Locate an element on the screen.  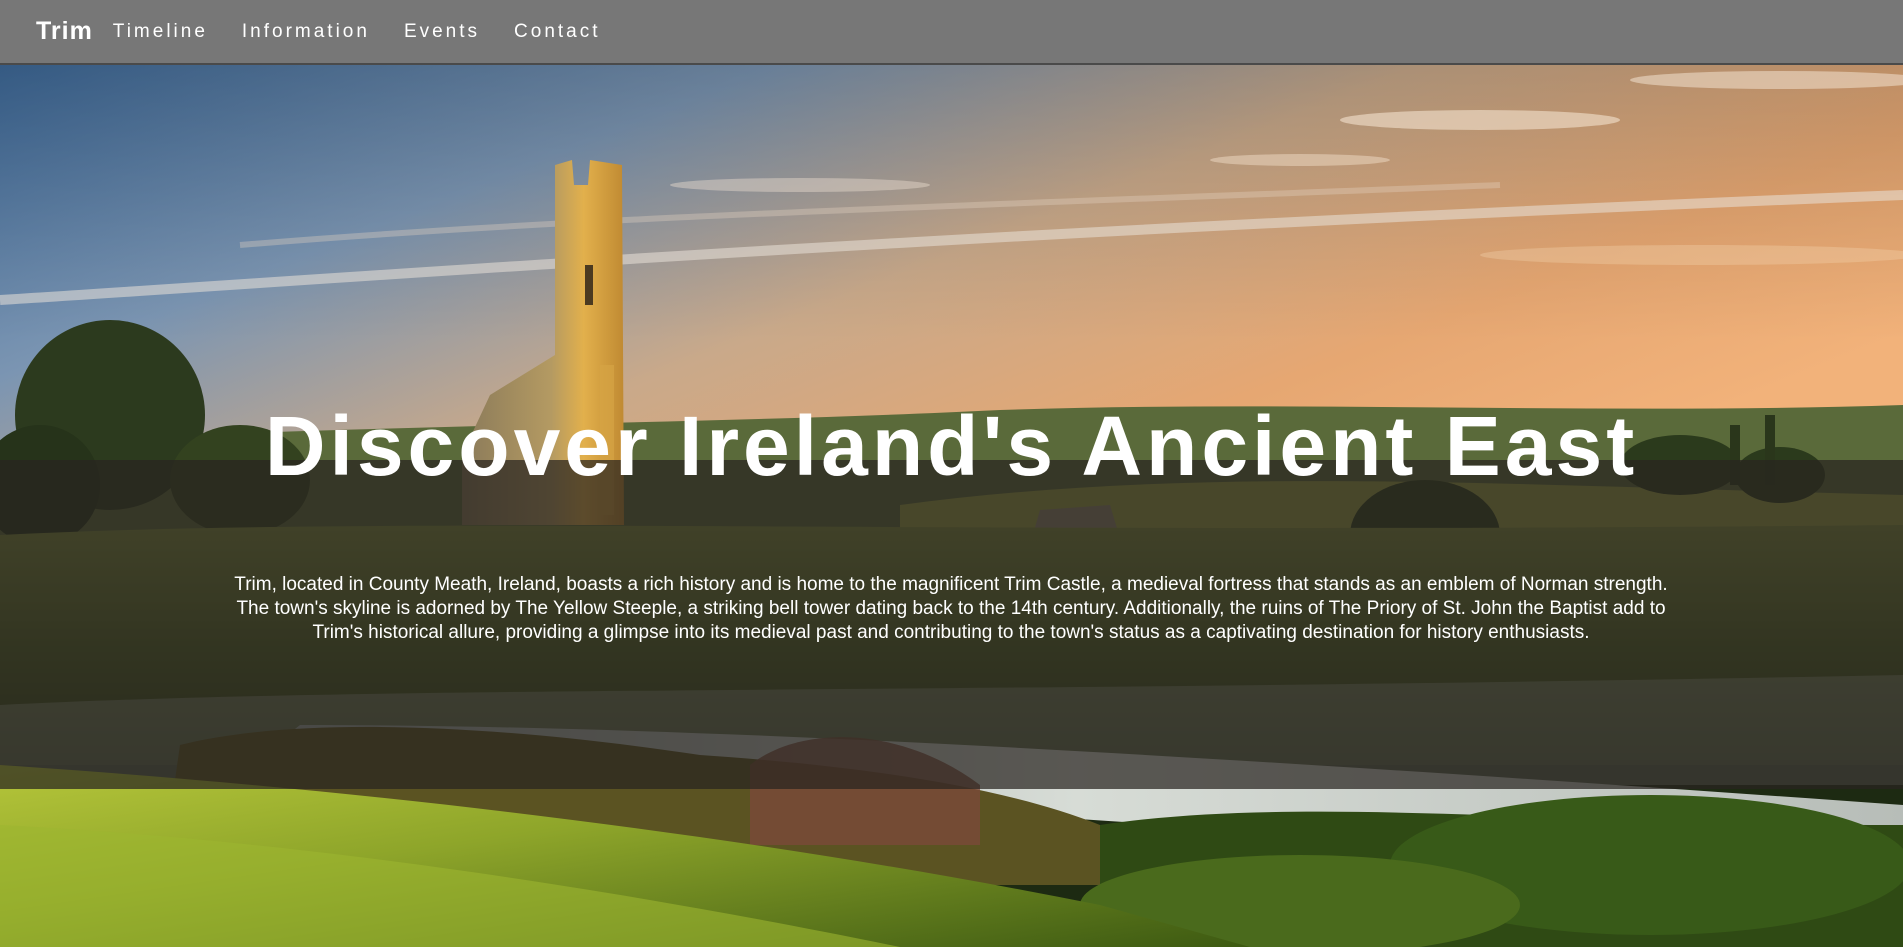
nav-links: Timeline Information Events Contact is located at coordinates (374, 32).